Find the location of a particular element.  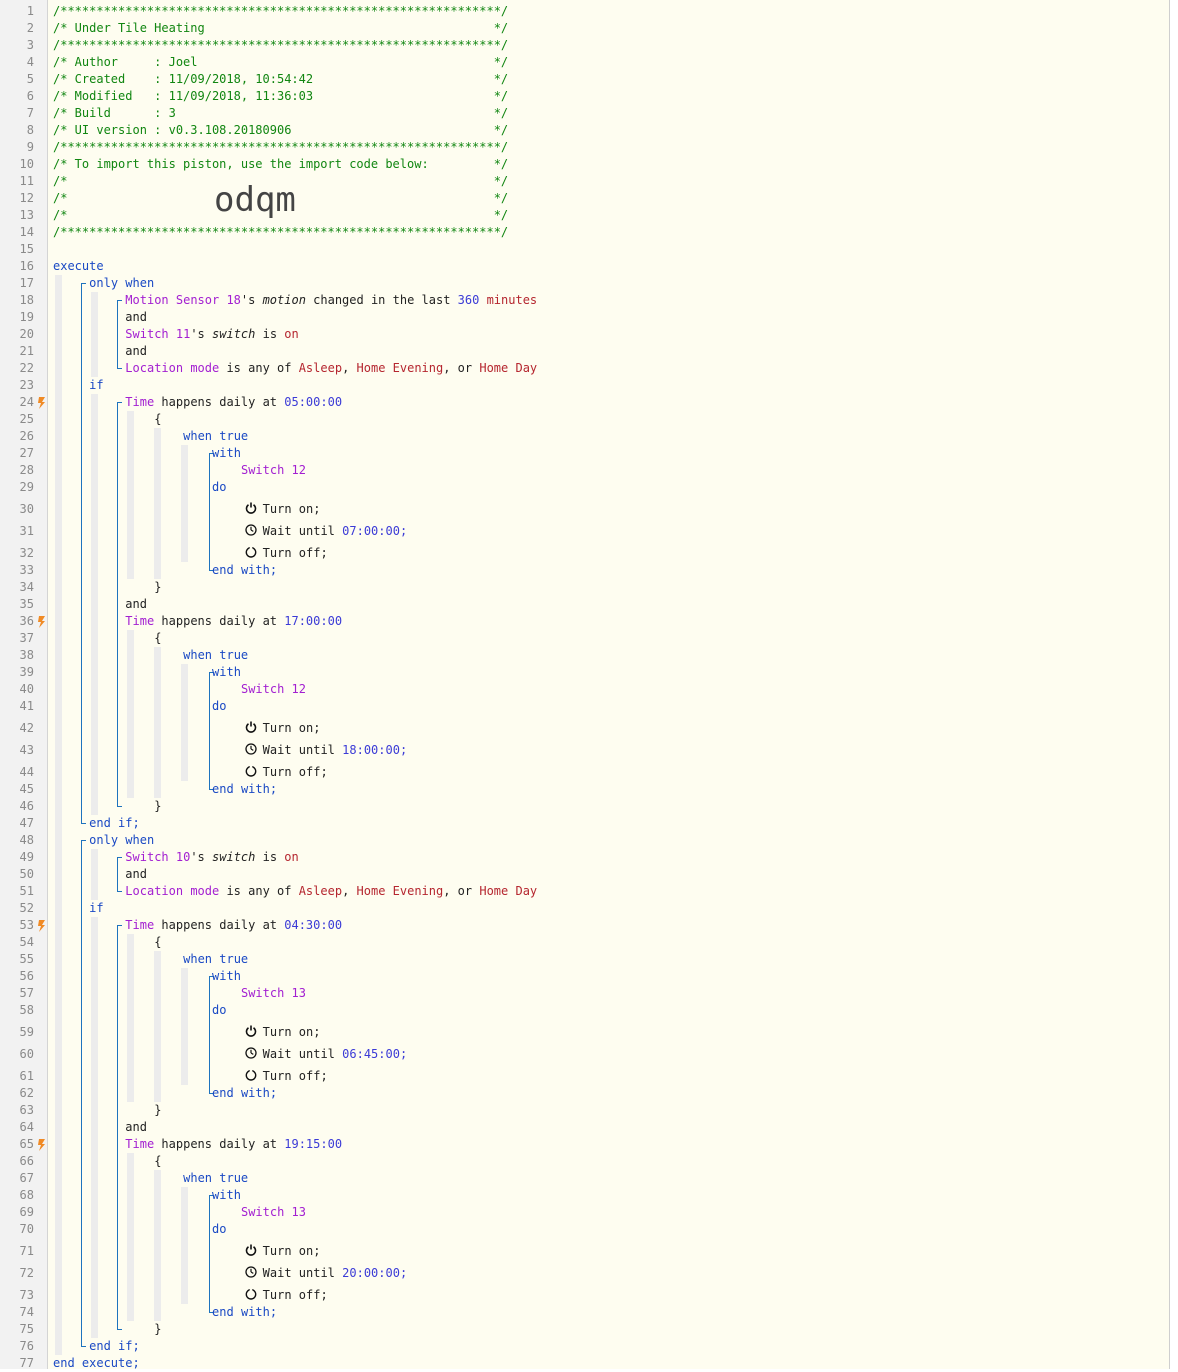

line-number: 14 is located at coordinates (26, 232).